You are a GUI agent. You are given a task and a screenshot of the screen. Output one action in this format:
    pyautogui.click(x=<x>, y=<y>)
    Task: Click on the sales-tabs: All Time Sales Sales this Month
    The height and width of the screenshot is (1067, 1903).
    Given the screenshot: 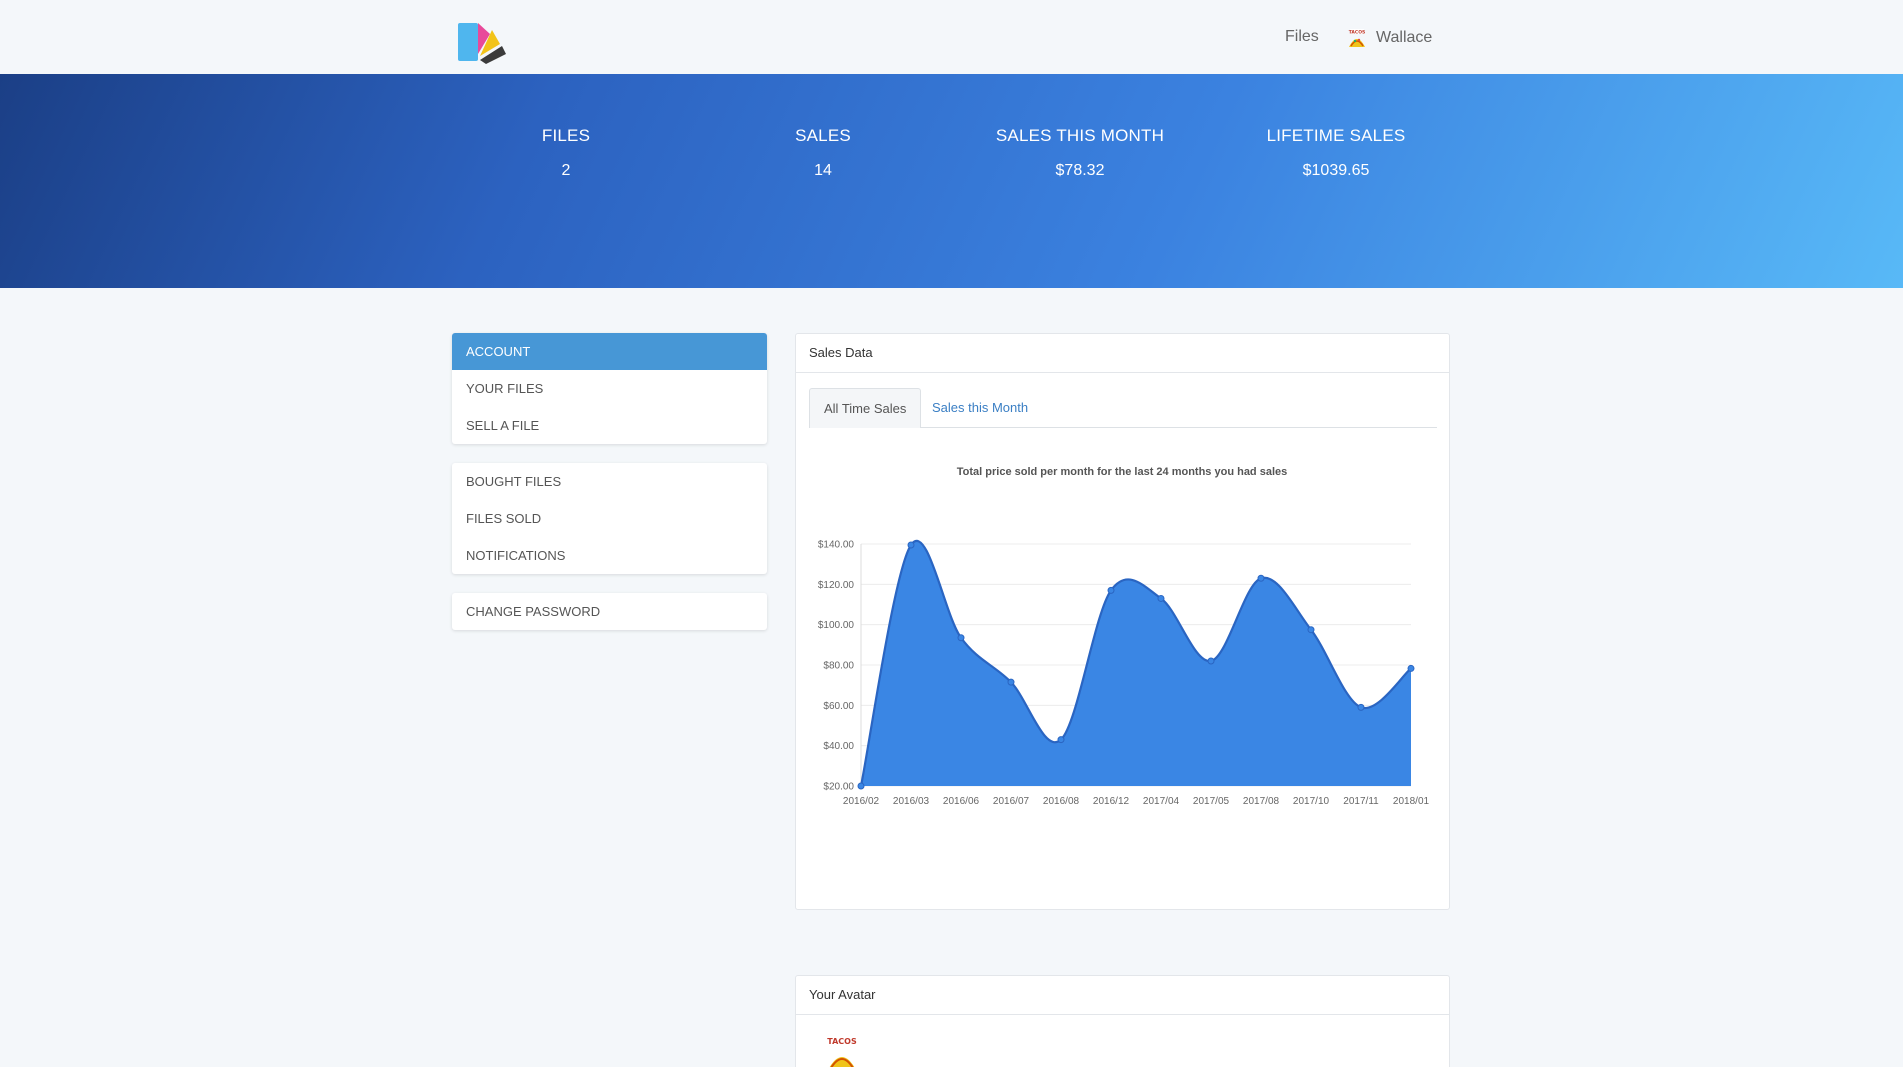 What is the action you would take?
    pyautogui.click(x=1123, y=408)
    